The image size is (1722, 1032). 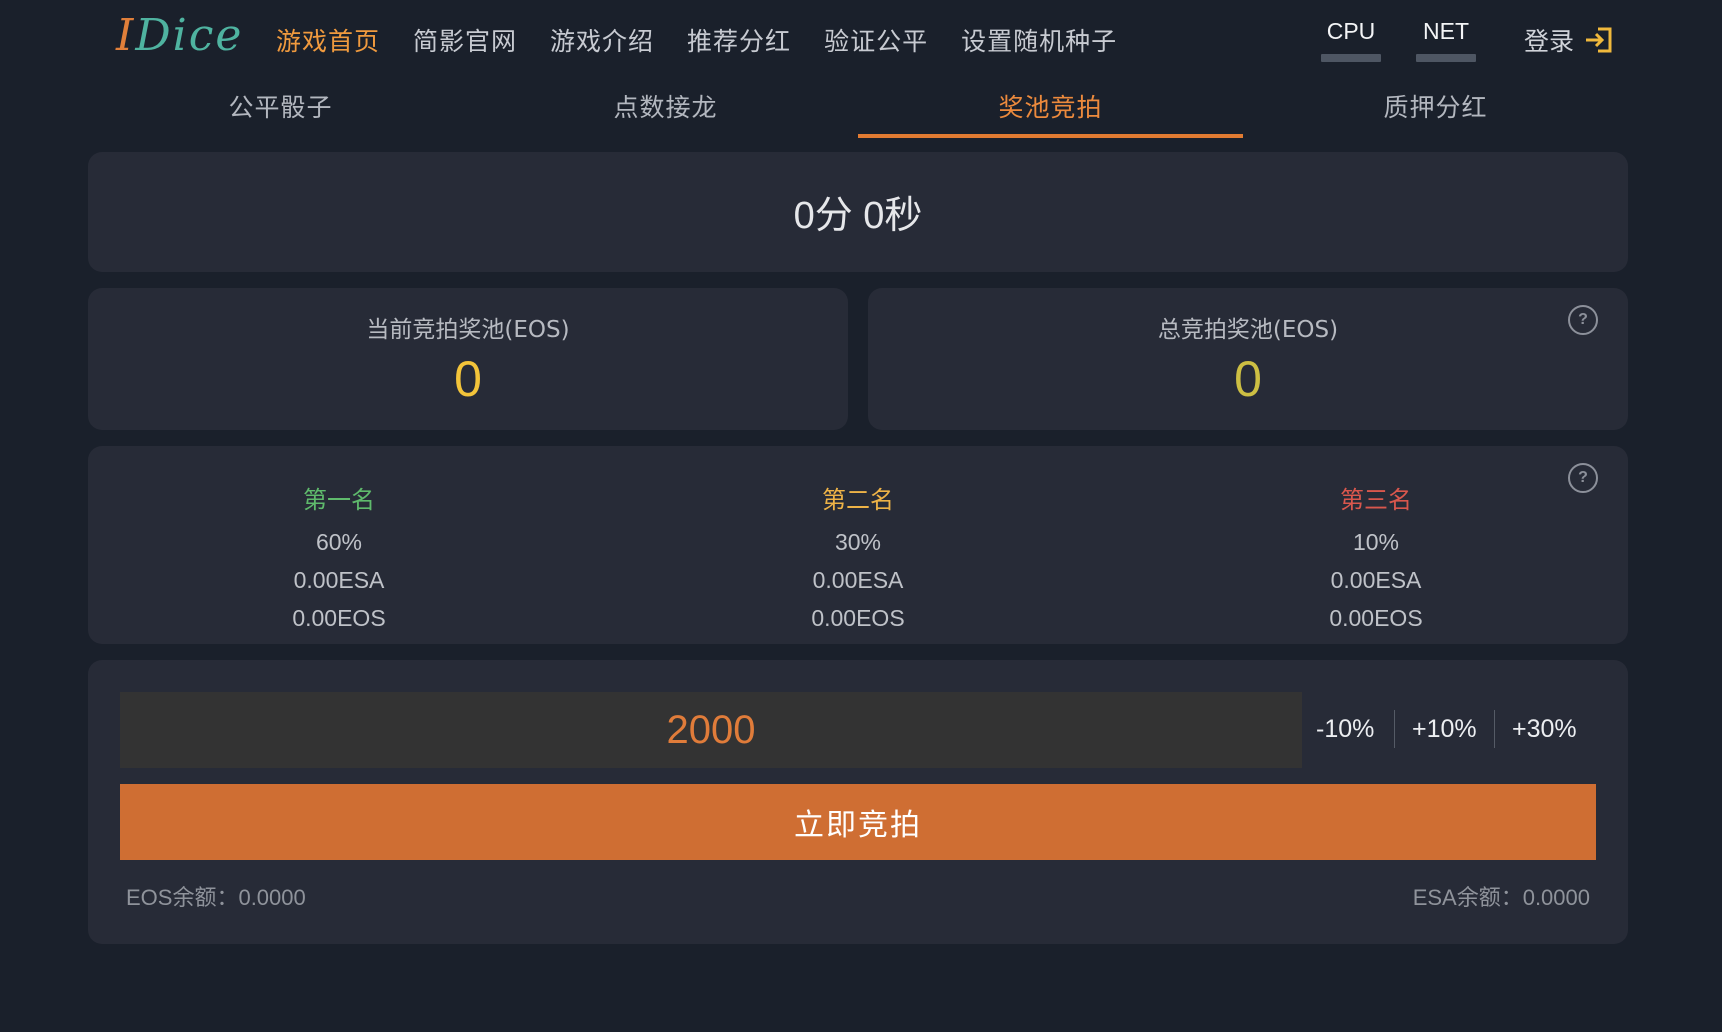 What do you see at coordinates (1435, 108) in the screenshot?
I see `tab-staking-dividend: 质押分红` at bounding box center [1435, 108].